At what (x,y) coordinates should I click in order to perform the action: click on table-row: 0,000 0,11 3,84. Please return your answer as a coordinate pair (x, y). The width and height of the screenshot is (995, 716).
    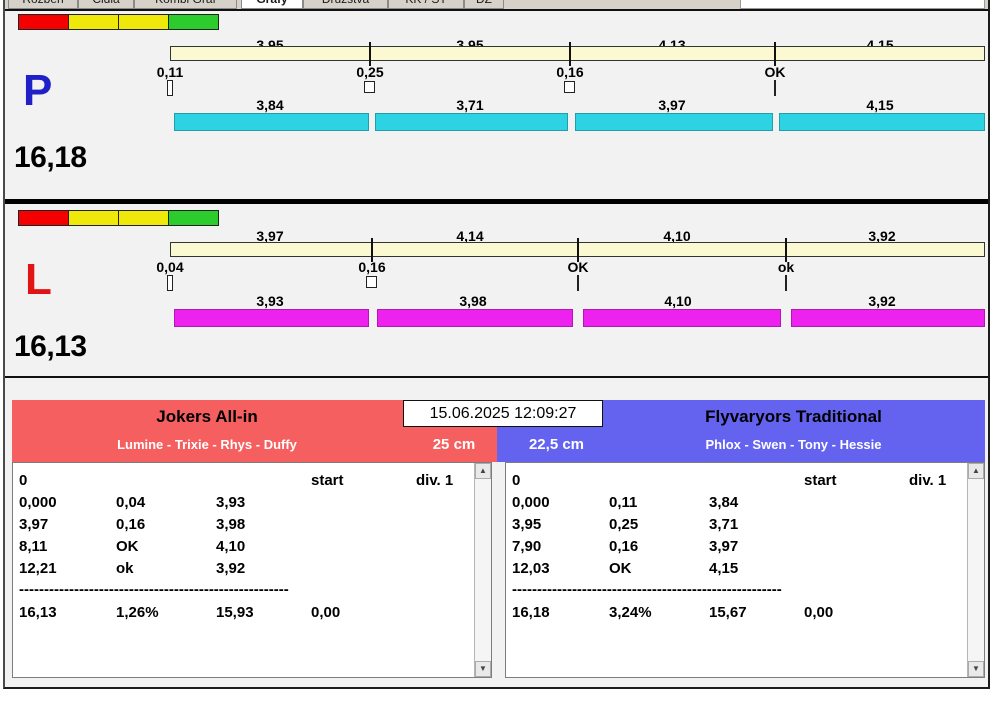
    Looking at the image, I should click on (745, 504).